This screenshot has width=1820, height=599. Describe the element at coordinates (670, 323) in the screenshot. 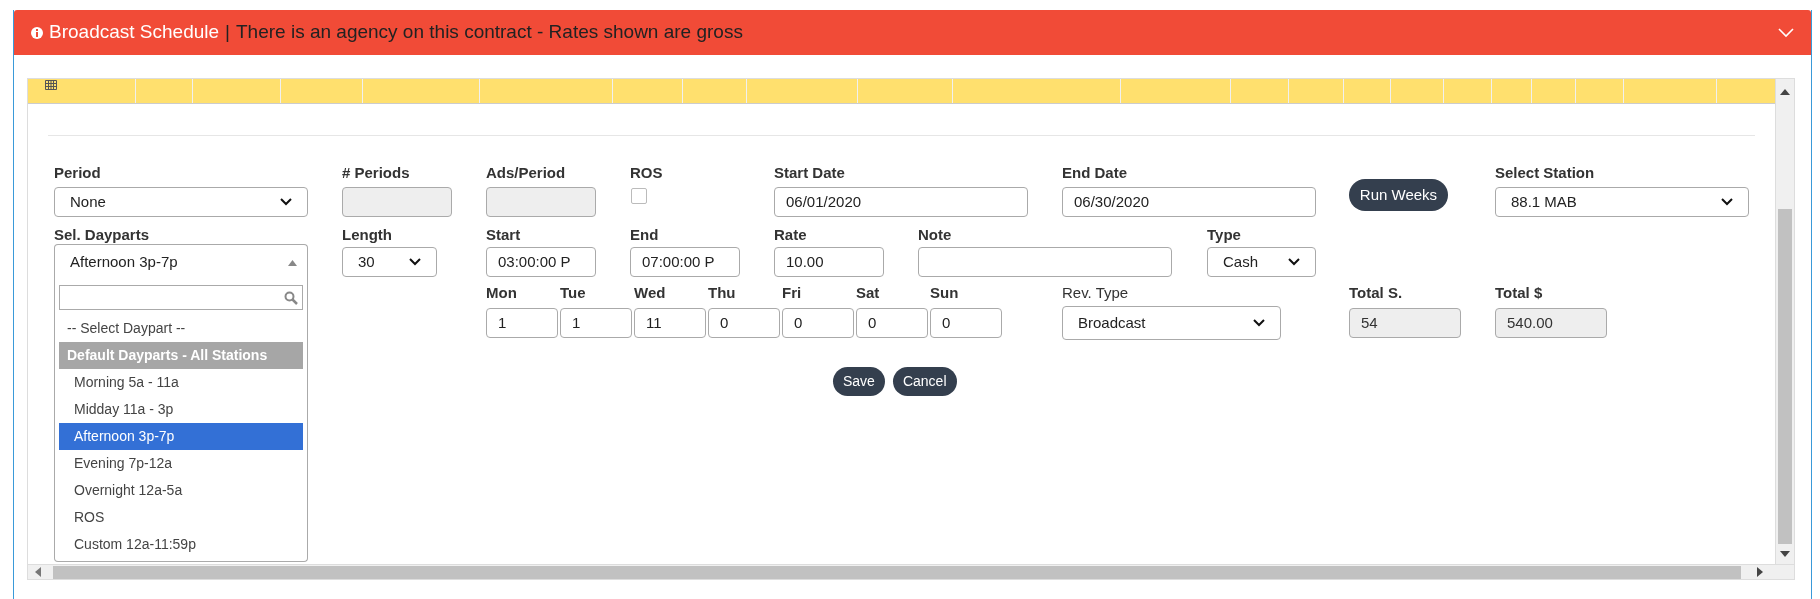

I see `input-field: 11` at that location.